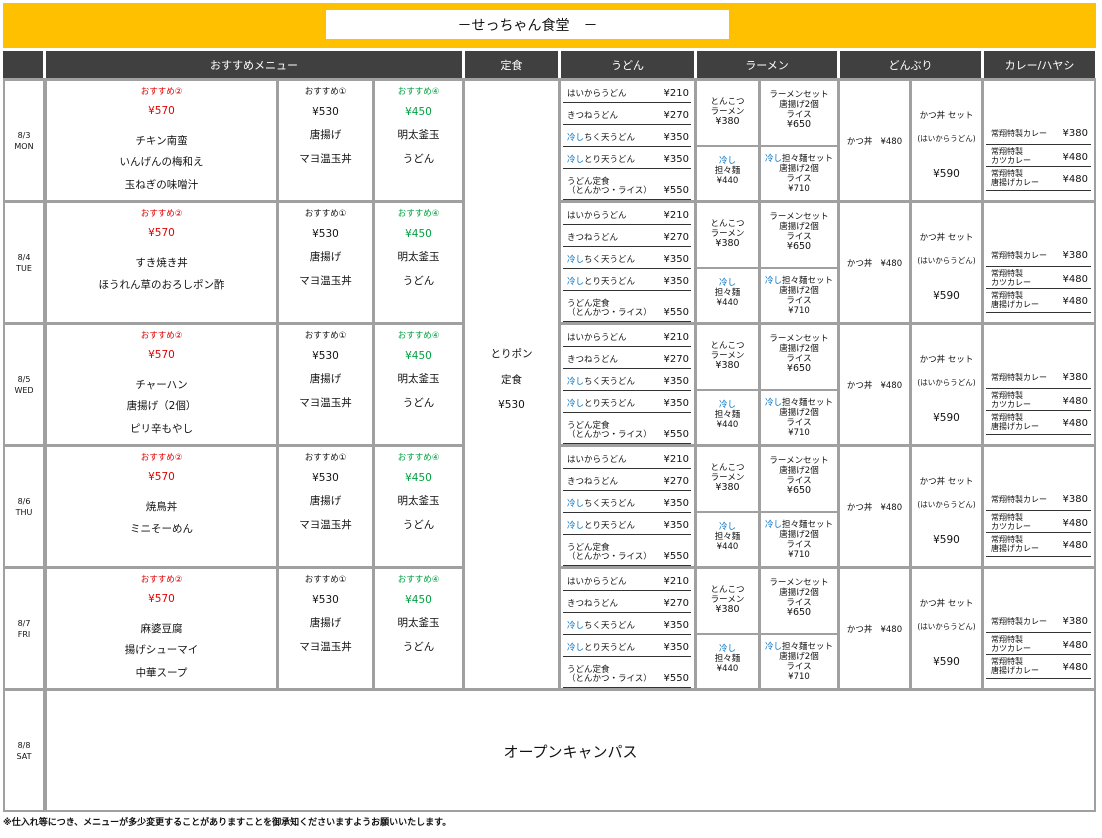 The image size is (1102, 838). What do you see at coordinates (325, 525) in the screenshot?
I see `recommend-1-item: マヨ温玉丼` at bounding box center [325, 525].